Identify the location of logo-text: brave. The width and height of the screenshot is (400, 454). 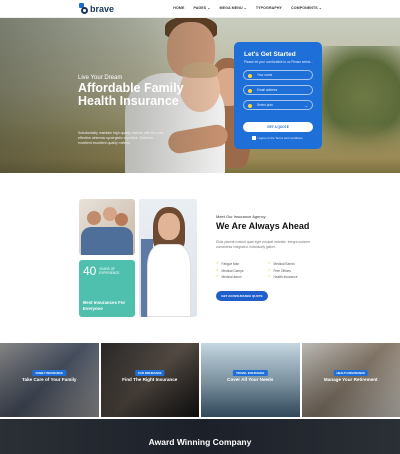
(102, 8).